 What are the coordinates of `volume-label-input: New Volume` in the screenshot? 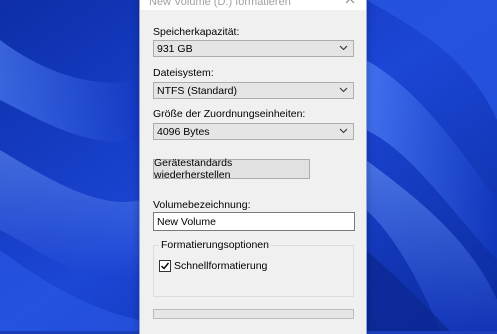 It's located at (254, 221).